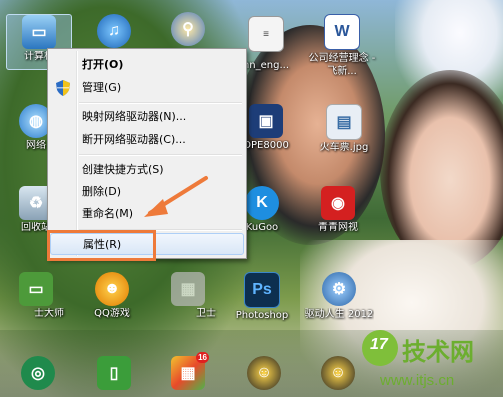 The image size is (503, 397). Describe the element at coordinates (417, 380) in the screenshot. I see `watermark-url: www.itjs.cn` at that location.